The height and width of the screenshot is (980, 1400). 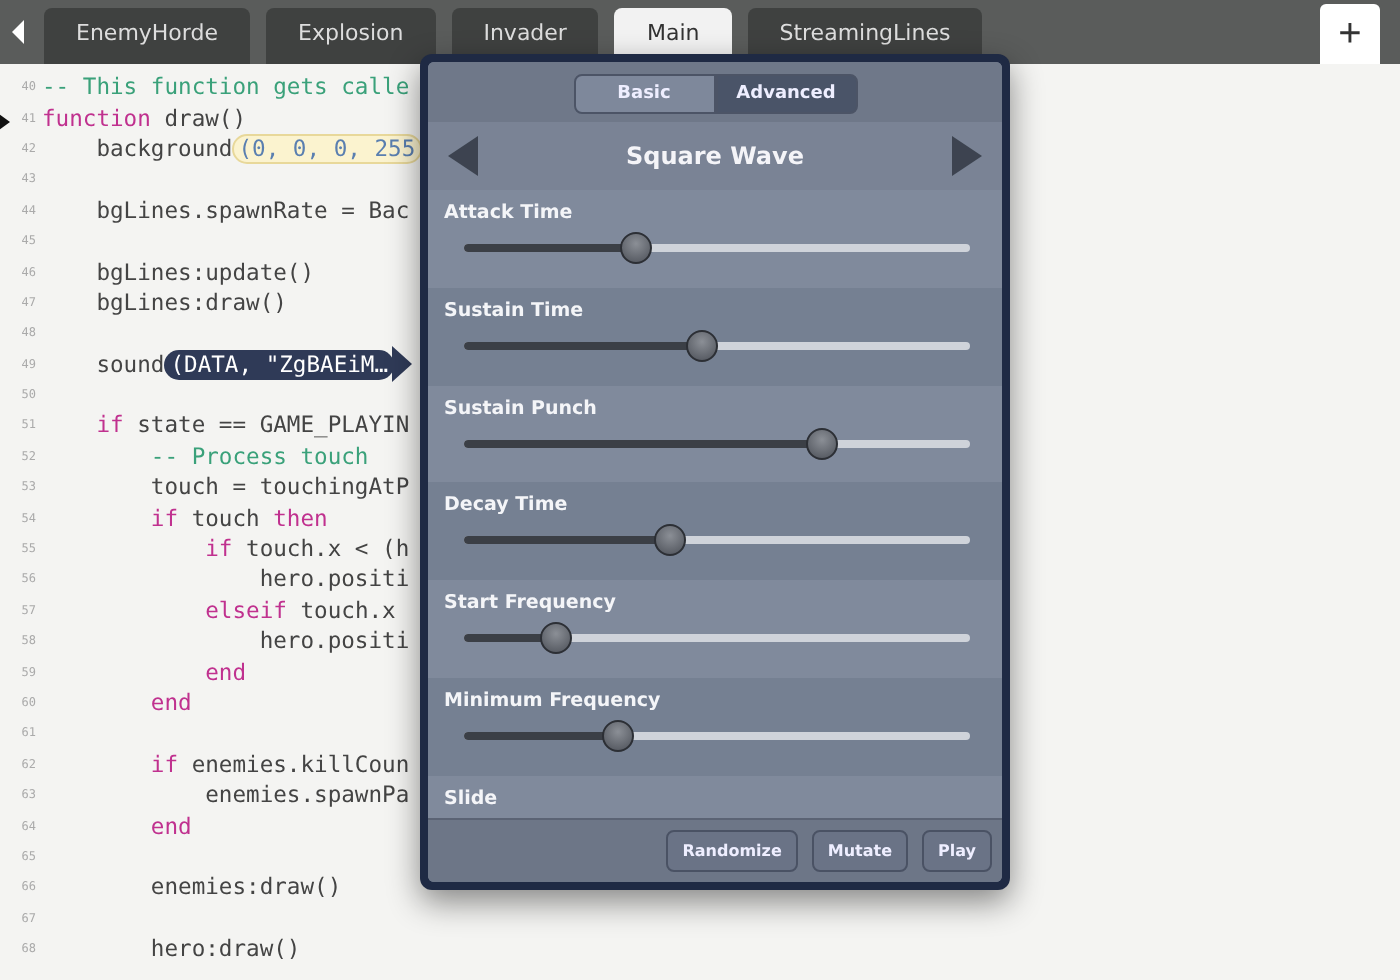 I want to click on action-button: Randomize, so click(x=732, y=851).